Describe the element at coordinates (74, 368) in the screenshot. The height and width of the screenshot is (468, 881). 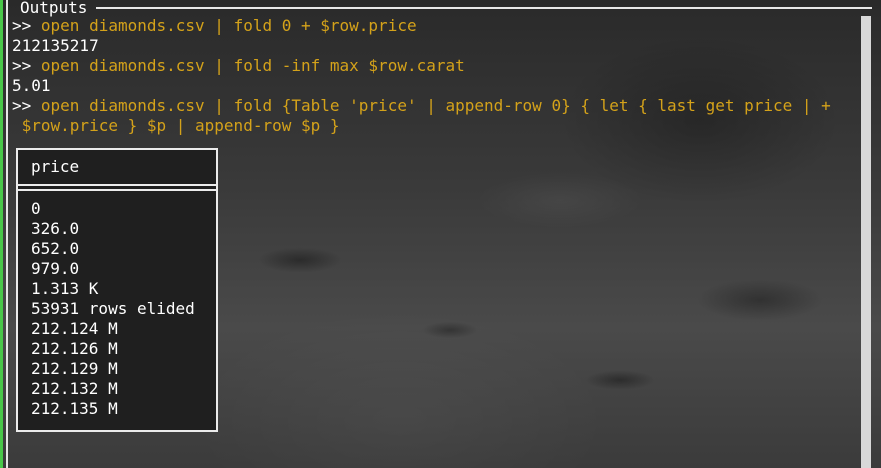
I see `table-row: 212.129 M` at that location.